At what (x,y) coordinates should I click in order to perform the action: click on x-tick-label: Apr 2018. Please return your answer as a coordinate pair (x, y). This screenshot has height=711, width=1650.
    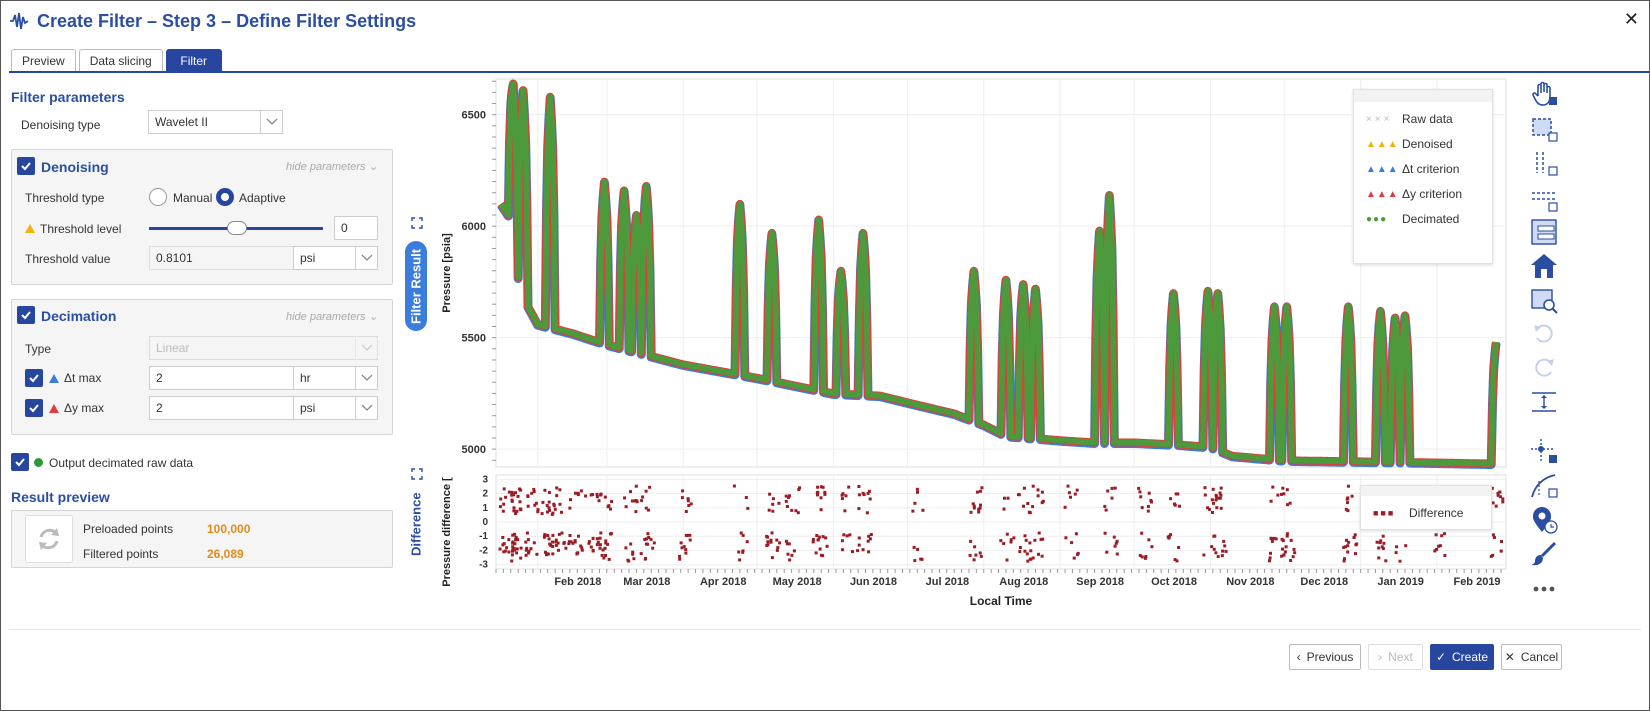
    Looking at the image, I should click on (723, 582).